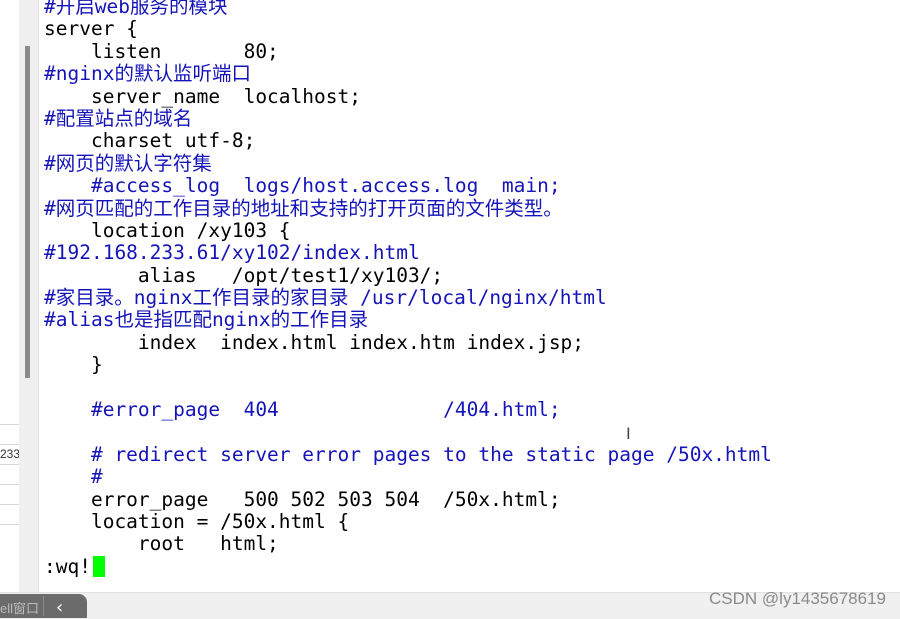  I want to click on cursor, so click(98, 567).